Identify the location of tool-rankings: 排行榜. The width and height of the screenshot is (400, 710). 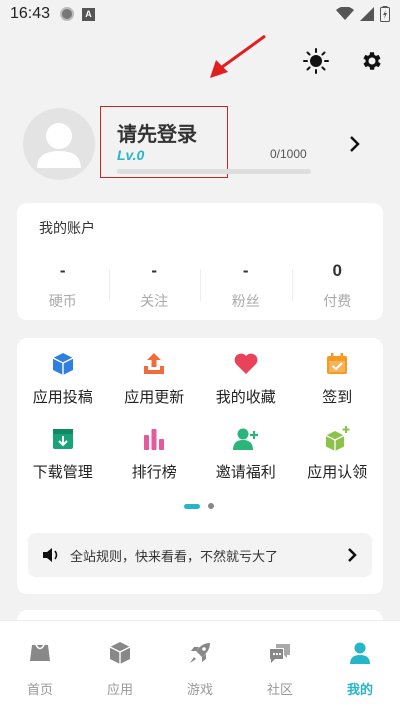
(155, 453).